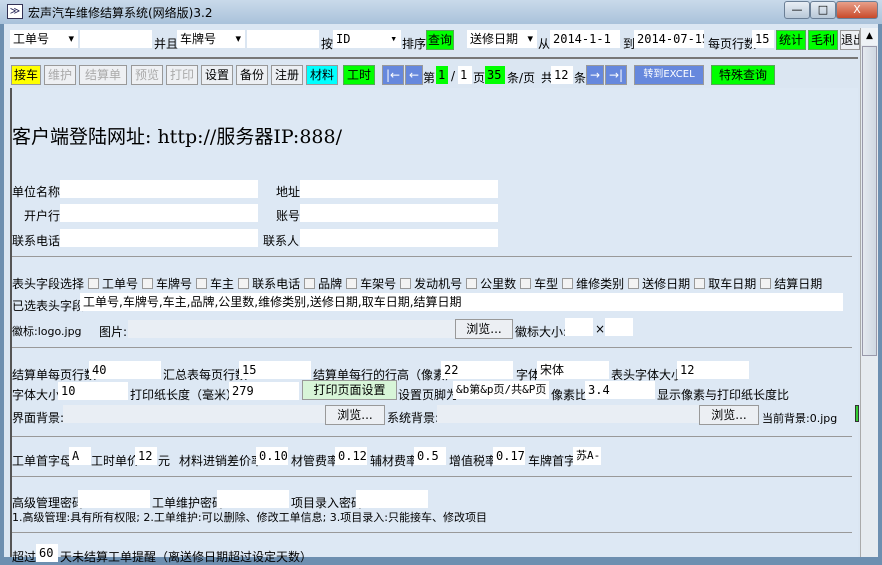 The image size is (882, 565). I want to click on phone-input, so click(159, 238).